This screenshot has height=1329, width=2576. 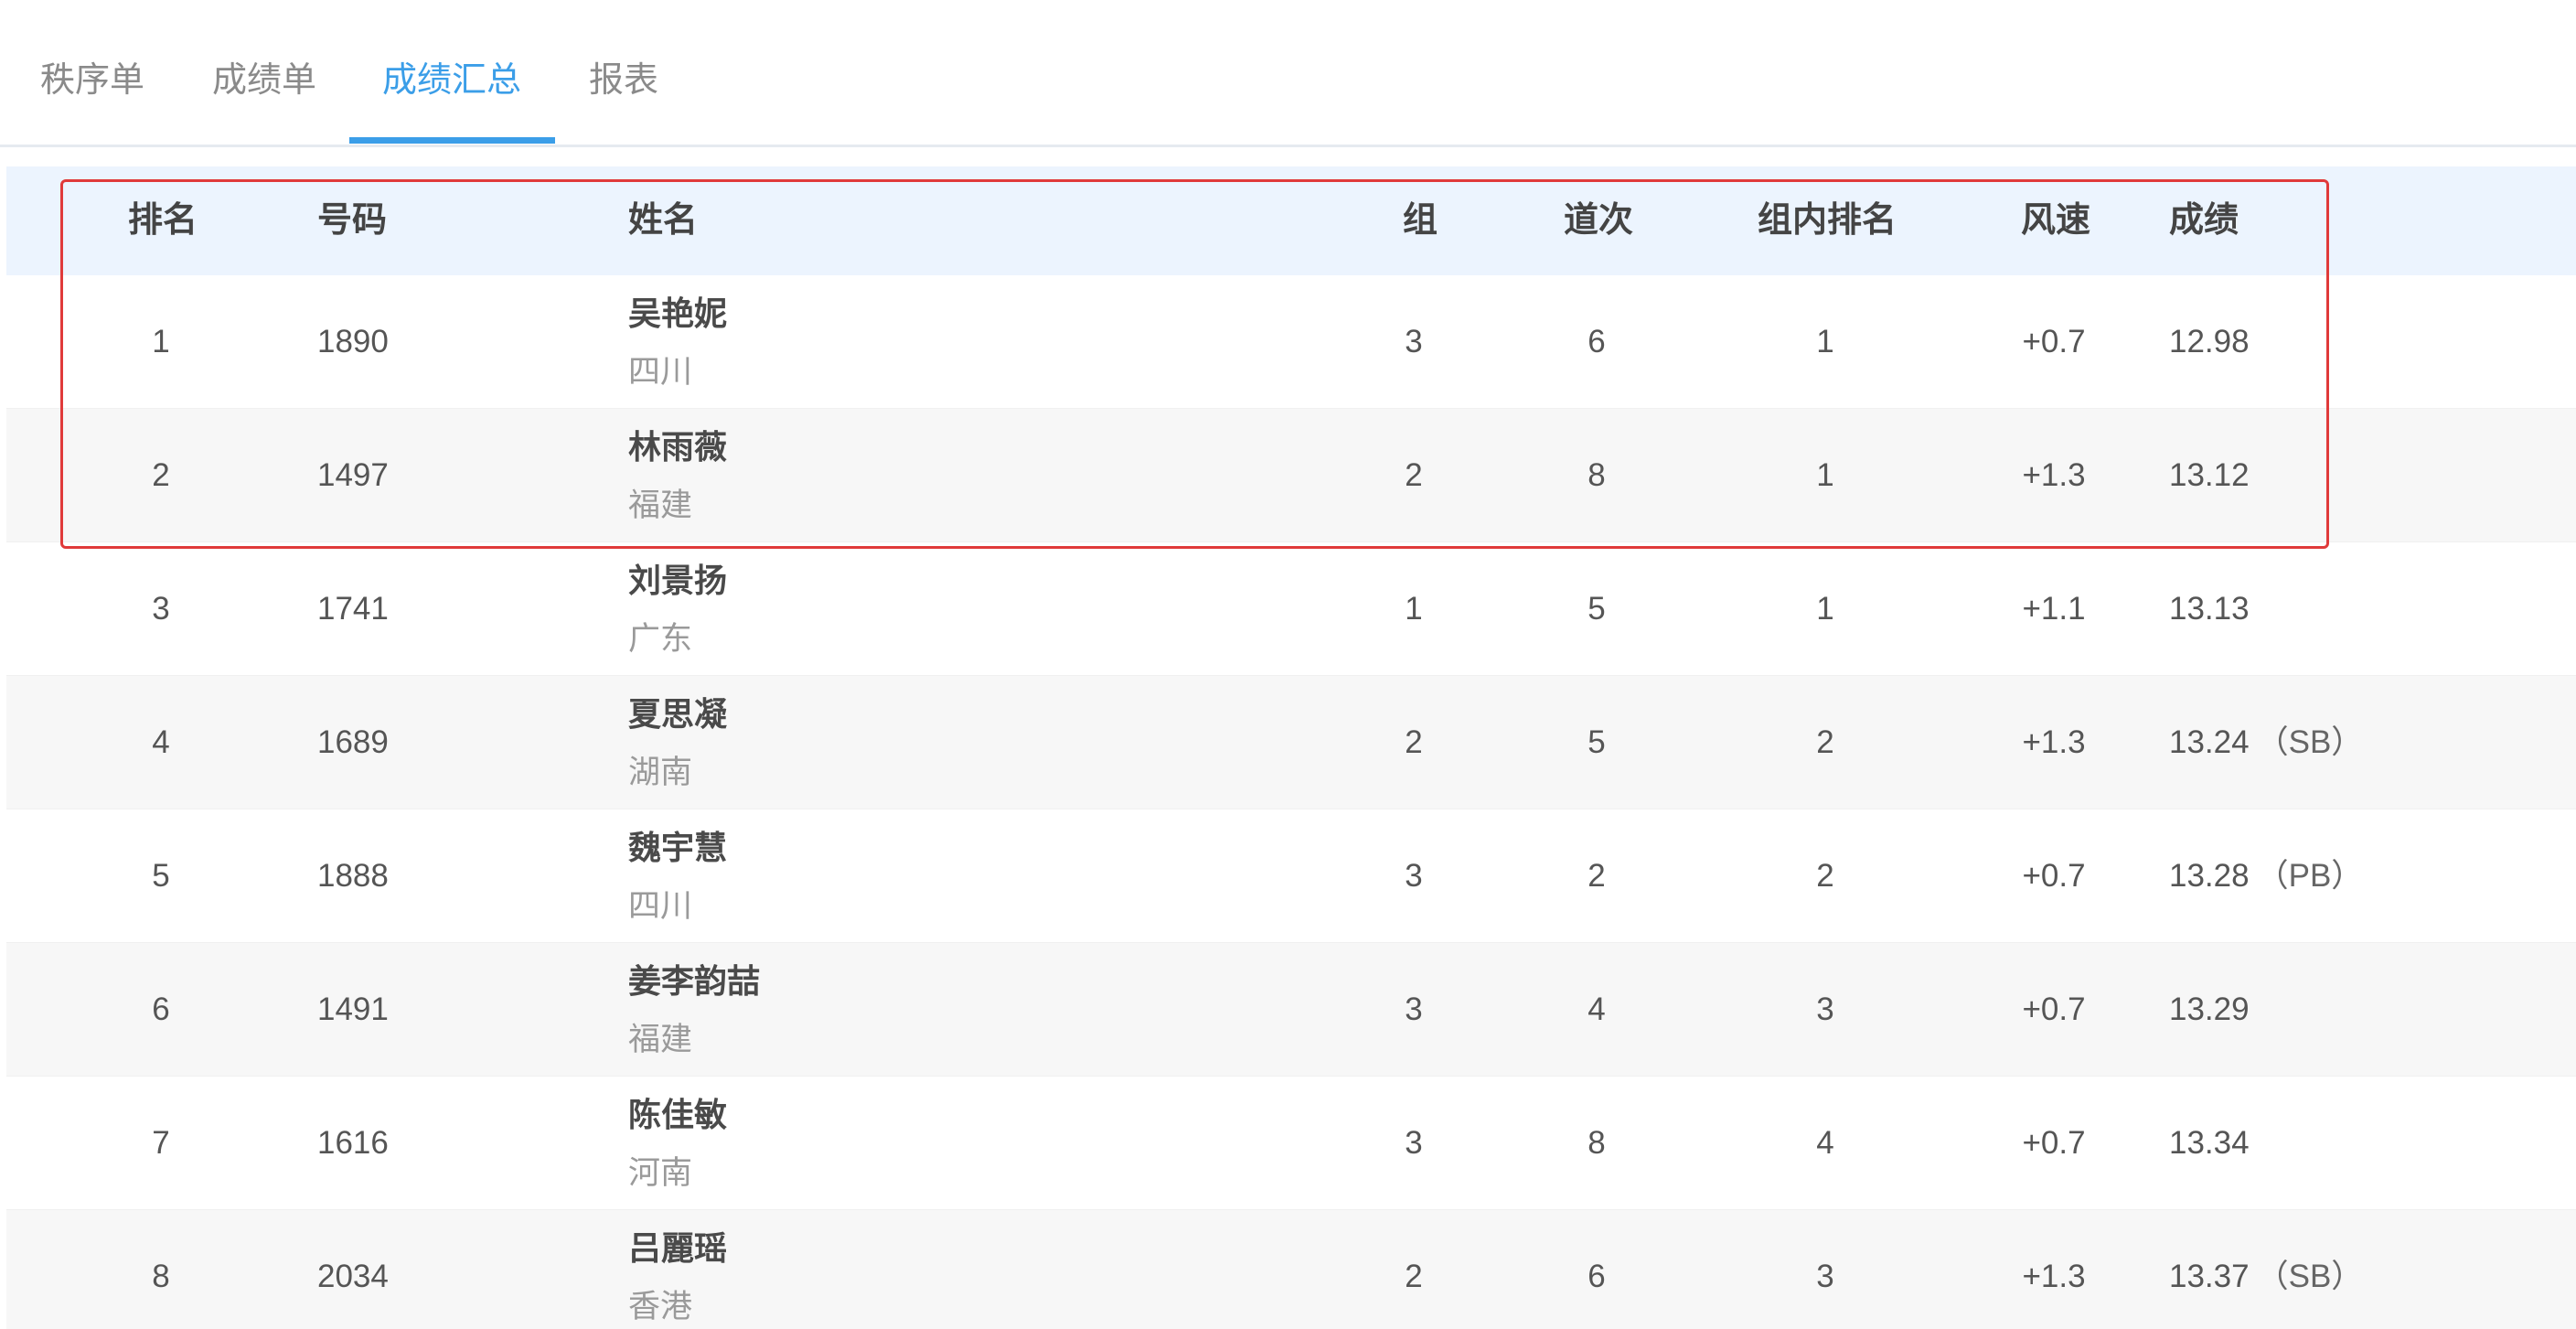 I want to click on table-row: 6 1491 姜李韵喆 福建 3 4 3 +0.7 13.29, so click(x=1291, y=1010).